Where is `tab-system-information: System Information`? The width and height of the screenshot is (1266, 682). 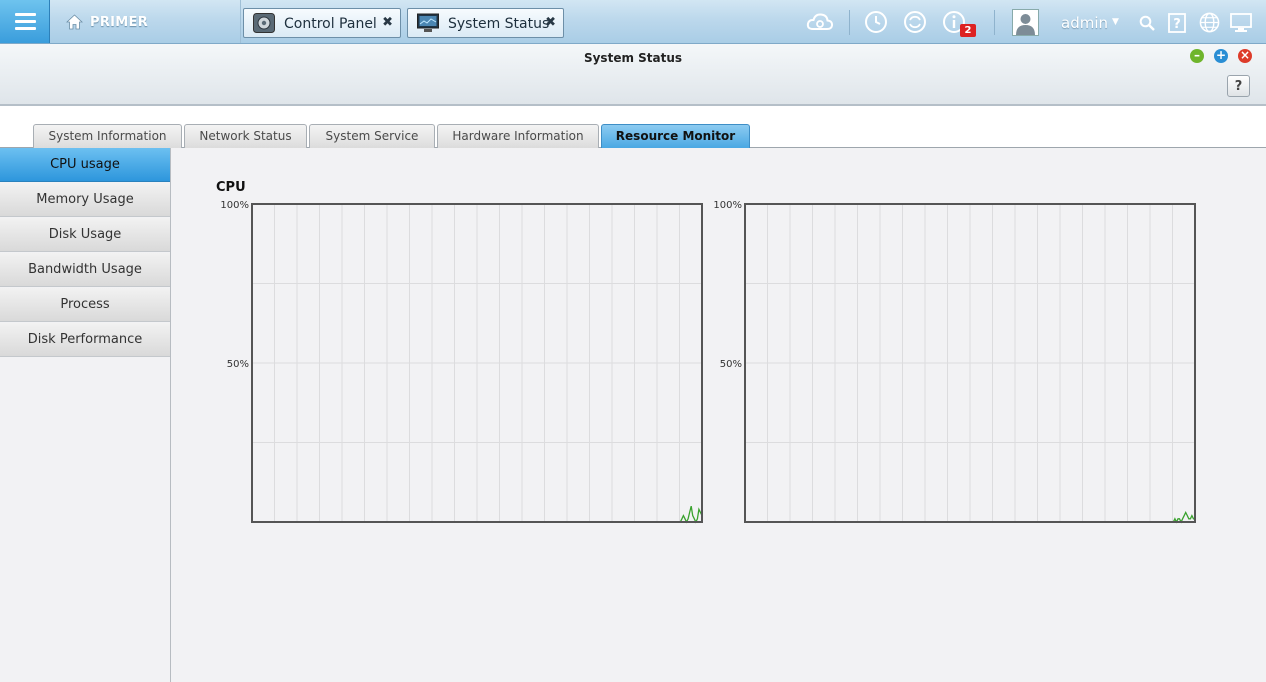
tab-system-information: System Information is located at coordinates (107, 136).